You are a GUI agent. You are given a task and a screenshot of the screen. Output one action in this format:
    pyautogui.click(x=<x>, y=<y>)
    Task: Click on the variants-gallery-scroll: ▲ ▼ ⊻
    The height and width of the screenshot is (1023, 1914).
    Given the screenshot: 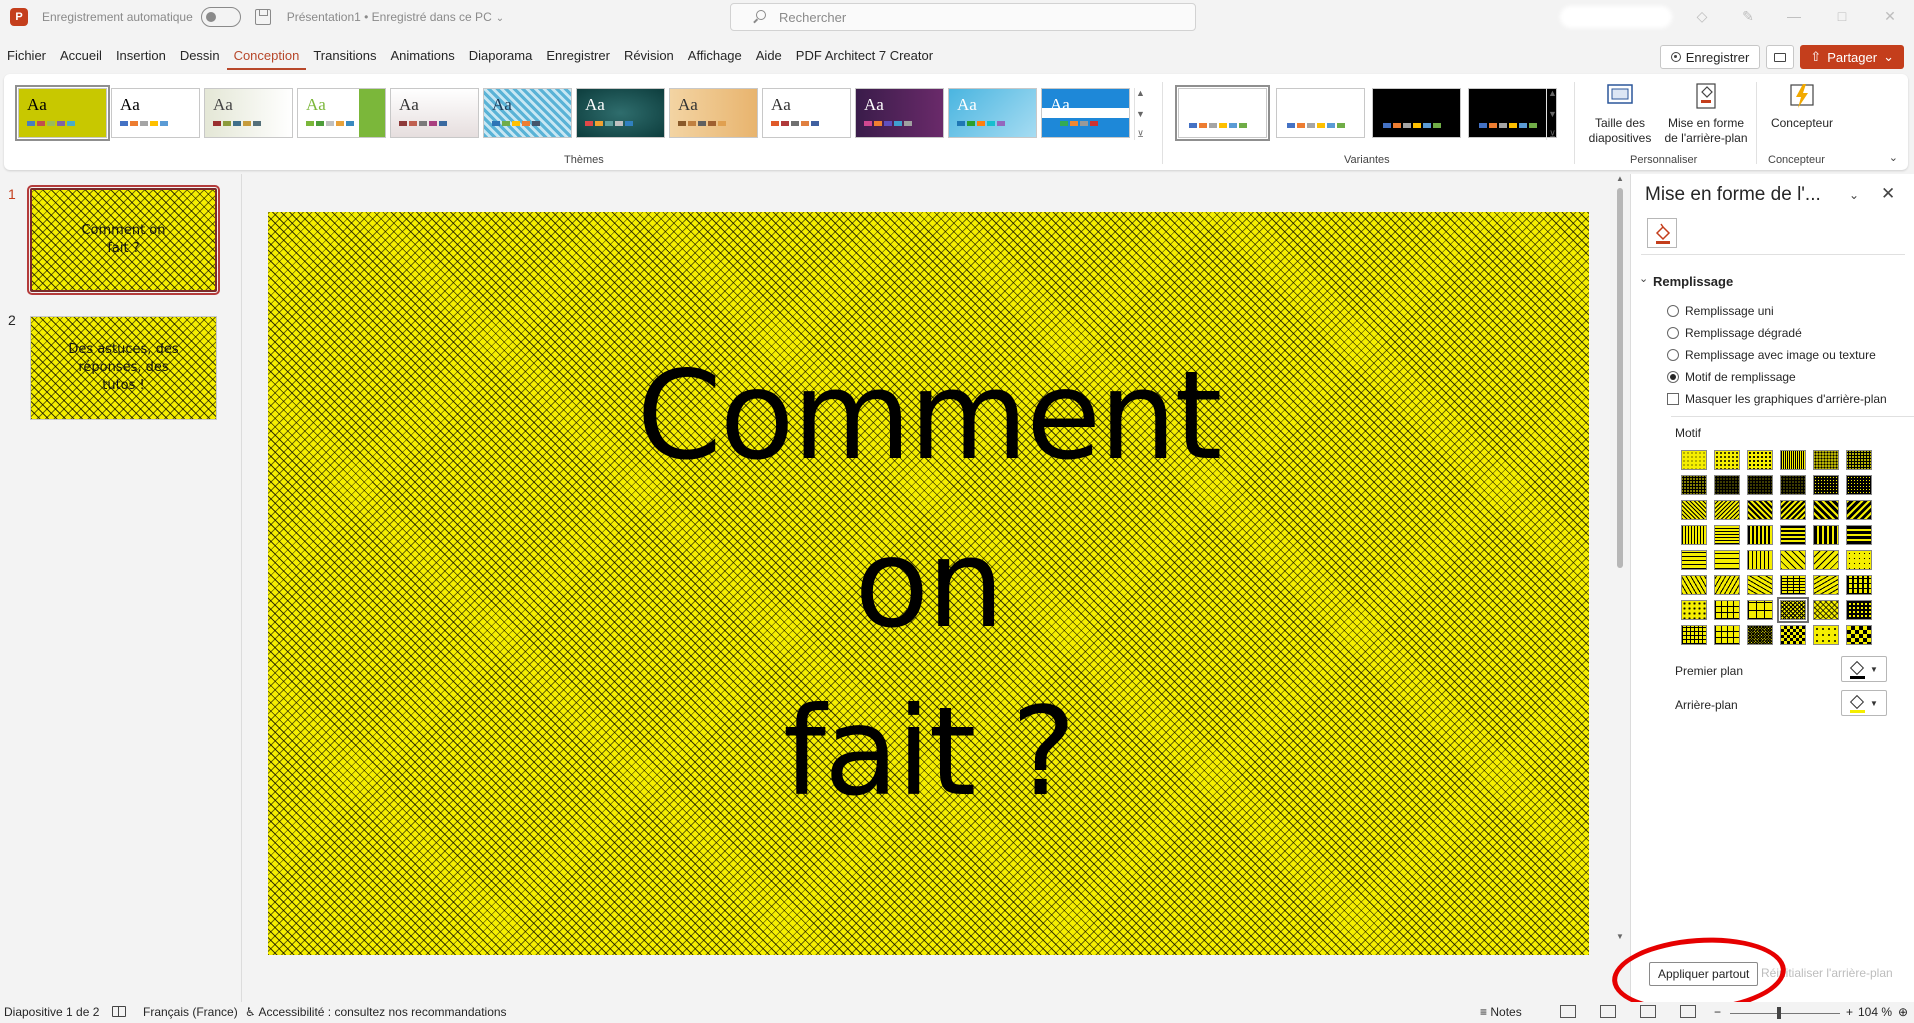 What is the action you would take?
    pyautogui.click(x=1552, y=114)
    